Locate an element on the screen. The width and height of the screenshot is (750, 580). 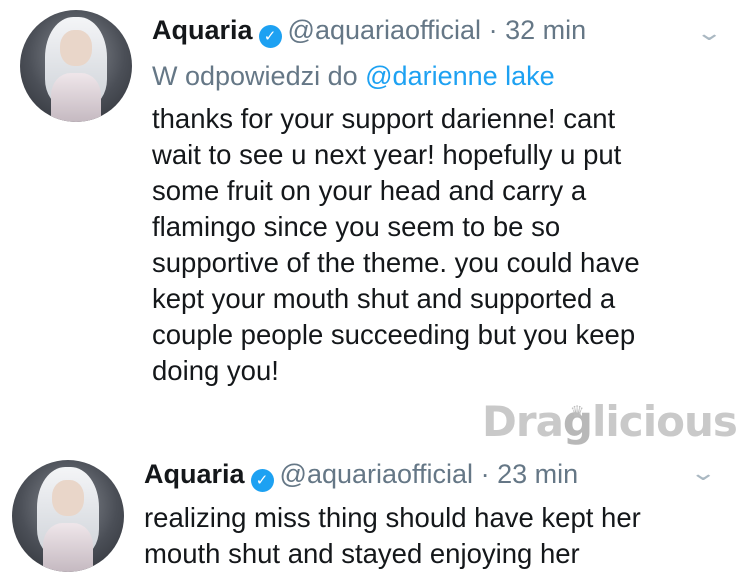
tweet-header: Aquaria ✓ @aquariaofficial · 32 min is located at coordinates (369, 31).